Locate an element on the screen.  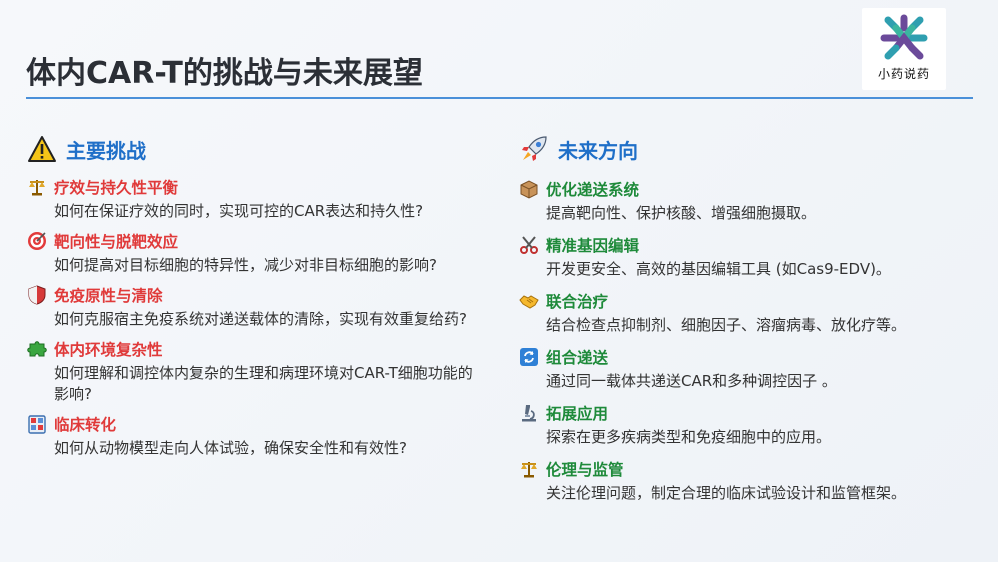
future-header: 未来方向 is located at coordinates (743, 149).